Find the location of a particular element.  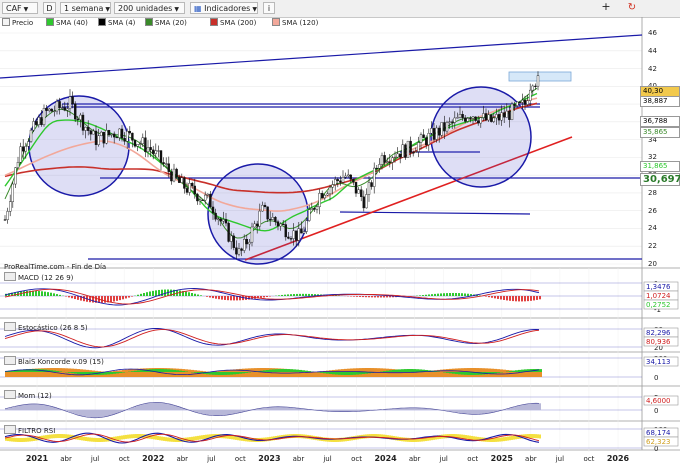

macd-line is located at coordinates (272, 297).